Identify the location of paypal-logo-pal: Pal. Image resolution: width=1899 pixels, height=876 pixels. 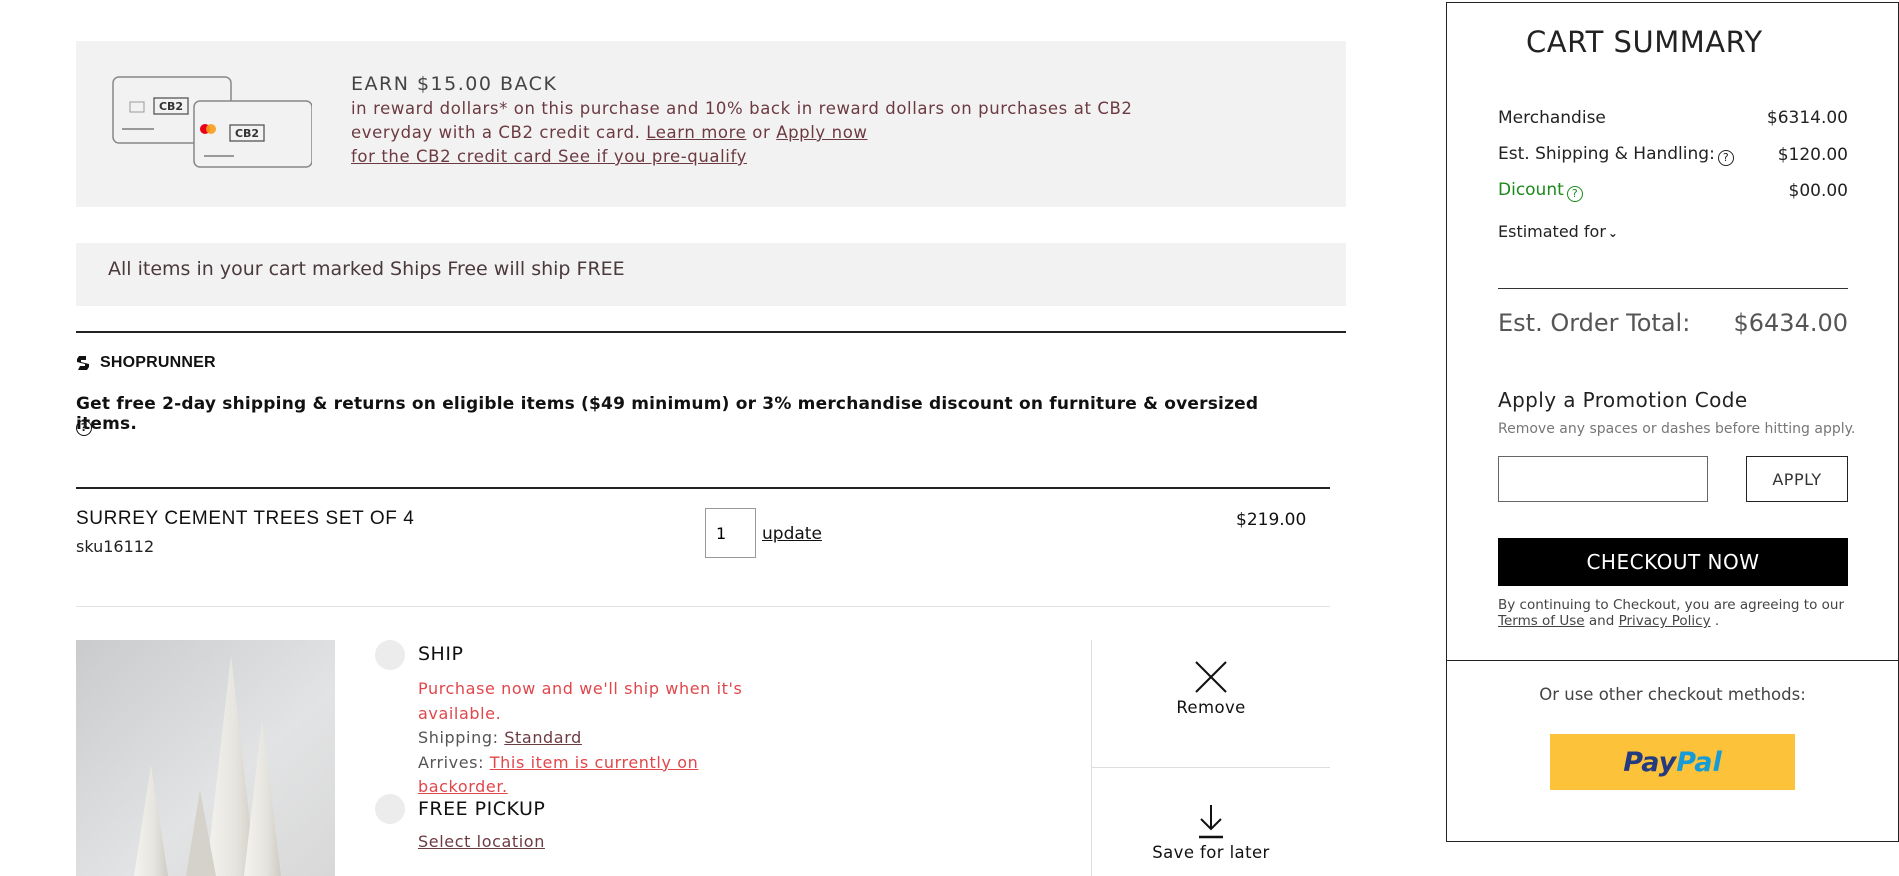
(1699, 762).